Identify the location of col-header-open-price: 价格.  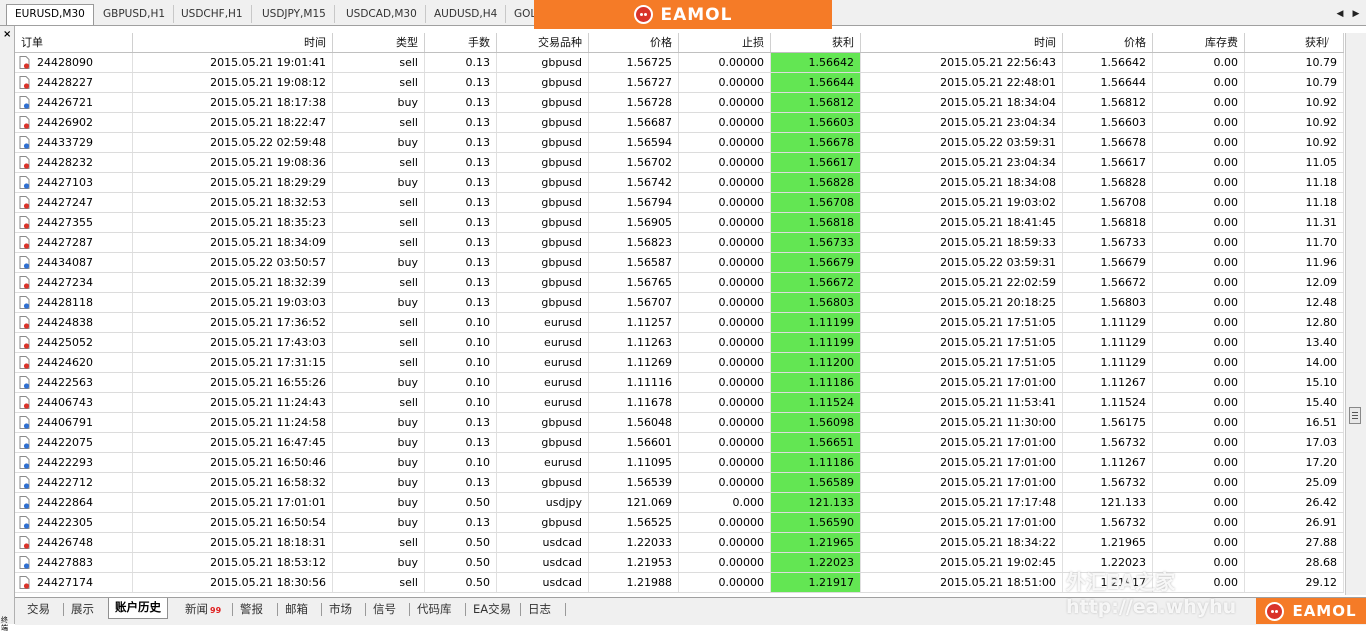
(634, 42).